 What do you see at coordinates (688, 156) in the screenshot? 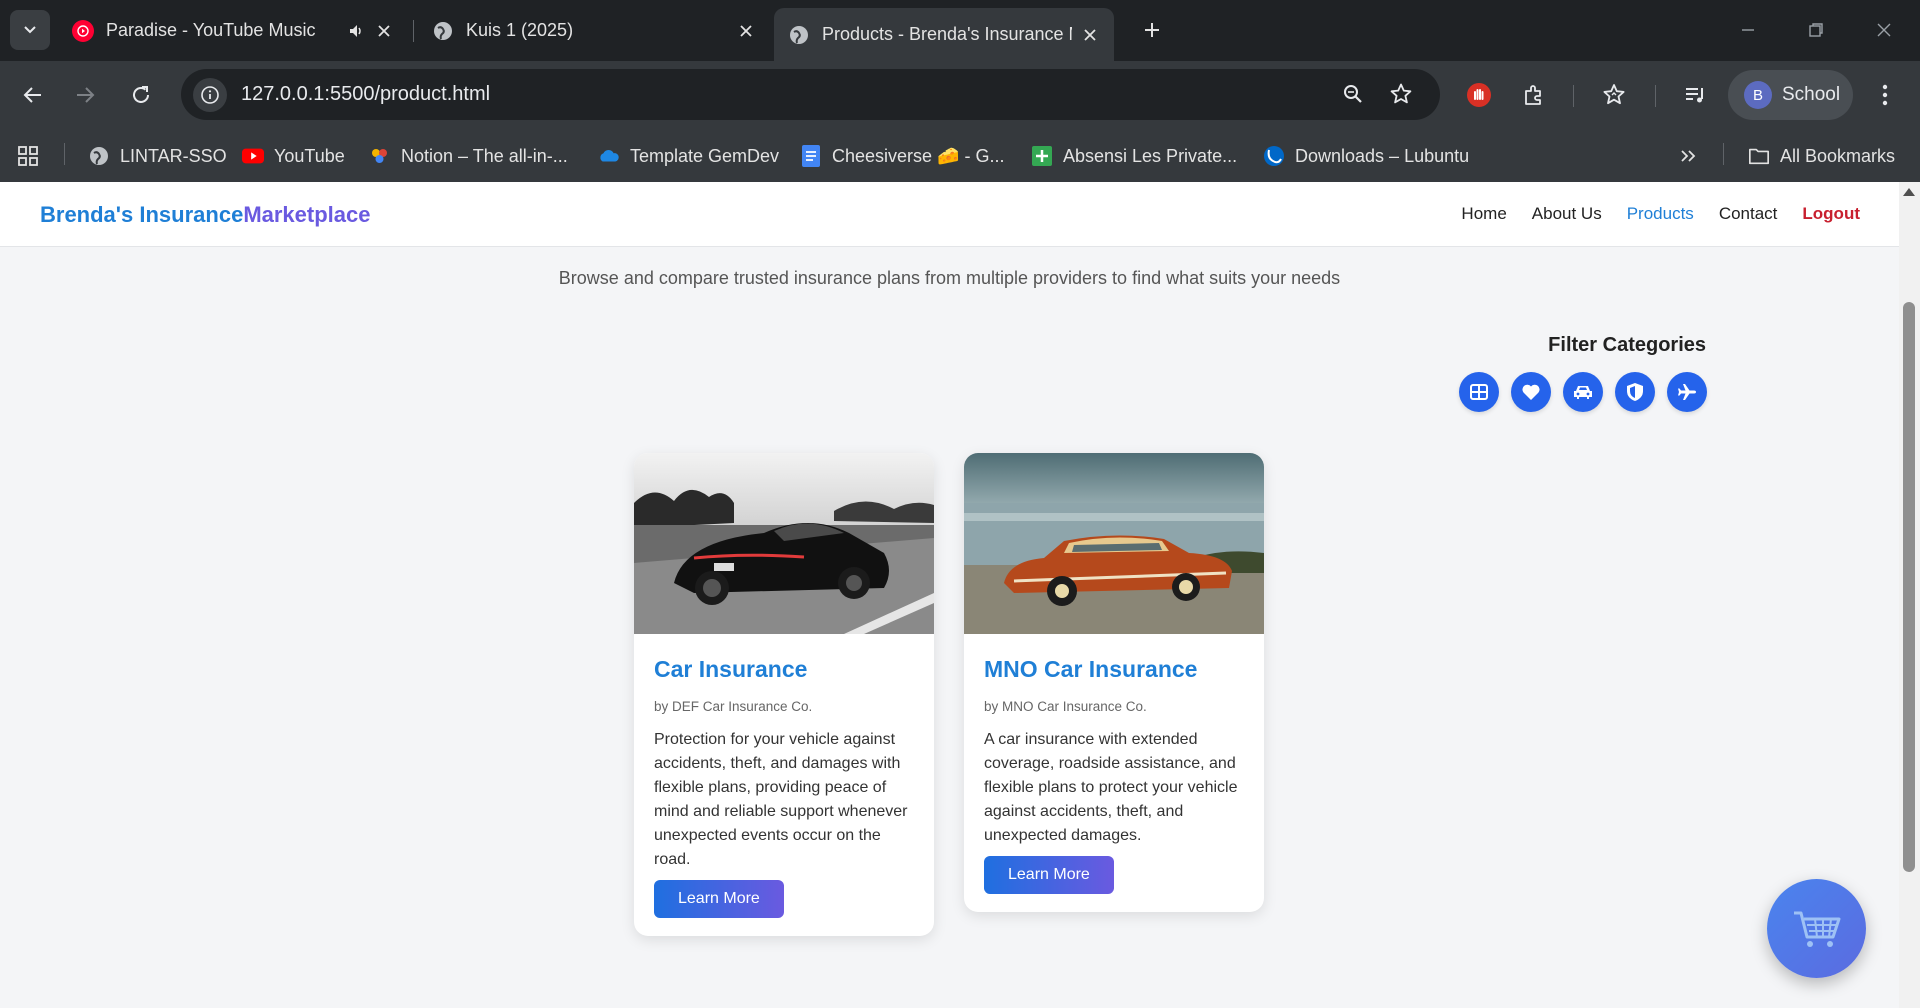
I see `bookmark-template-gemdev: Template GemDev` at bounding box center [688, 156].